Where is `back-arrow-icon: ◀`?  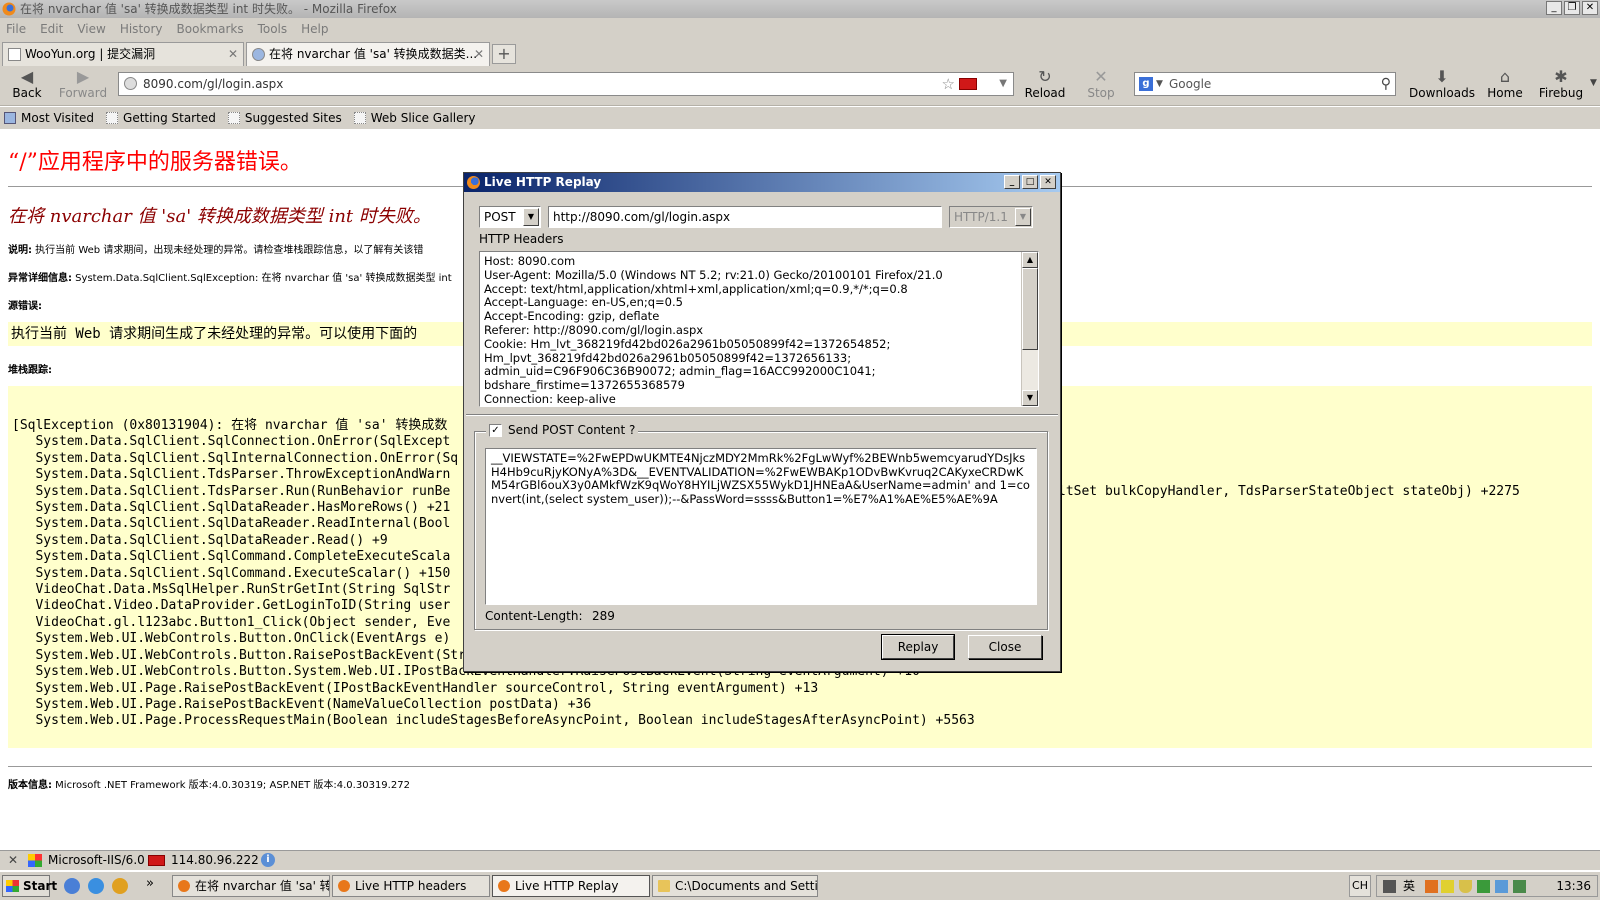
back-arrow-icon: ◀ is located at coordinates (27, 76).